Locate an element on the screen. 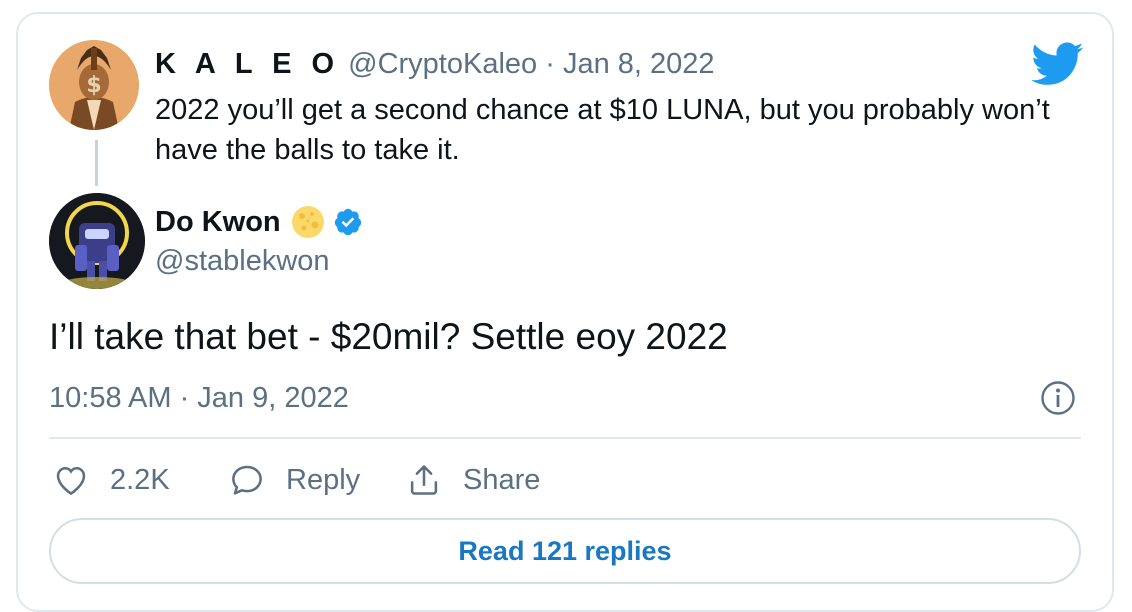 This screenshot has height=612, width=1132. verified-badge-icon is located at coordinates (347, 222).